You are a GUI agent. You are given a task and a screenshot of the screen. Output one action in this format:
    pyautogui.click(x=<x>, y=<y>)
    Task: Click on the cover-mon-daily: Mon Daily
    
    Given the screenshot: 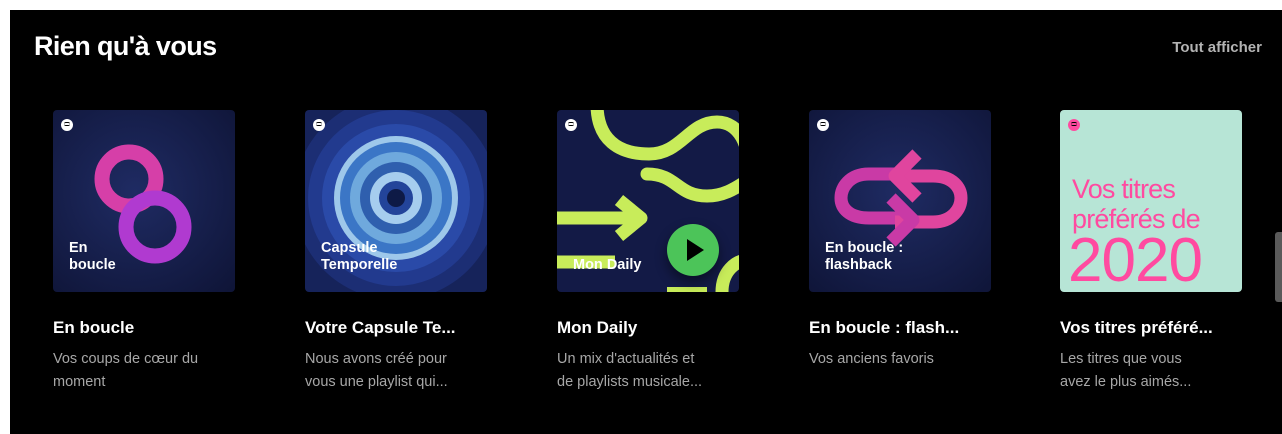 What is the action you would take?
    pyautogui.click(x=648, y=201)
    